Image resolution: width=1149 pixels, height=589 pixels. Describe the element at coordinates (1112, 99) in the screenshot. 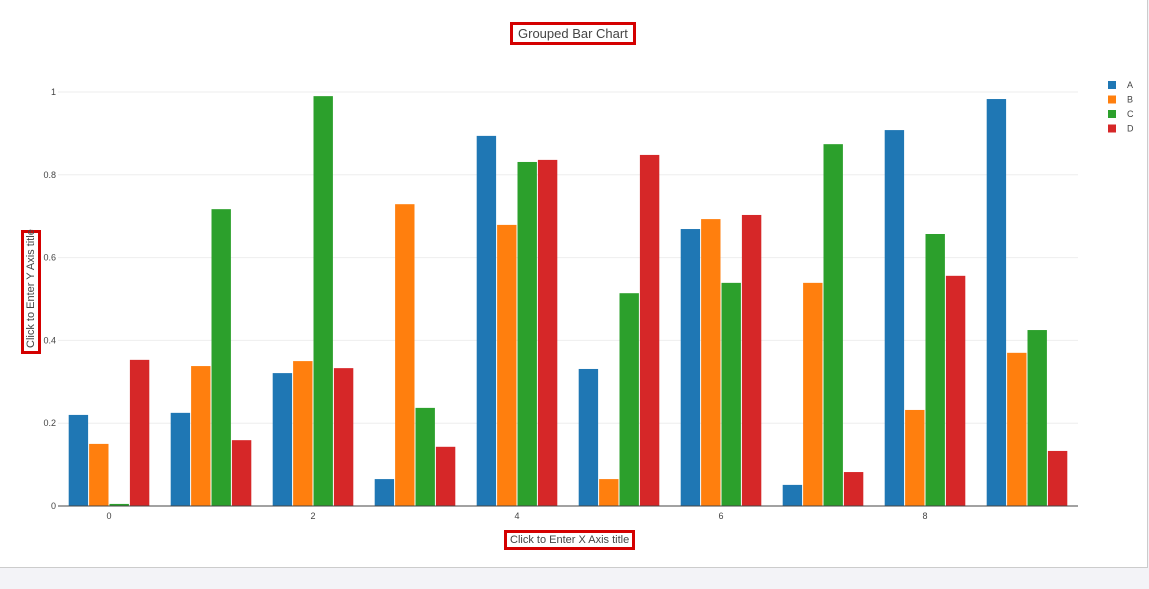

I see `legend-swatch-B` at that location.